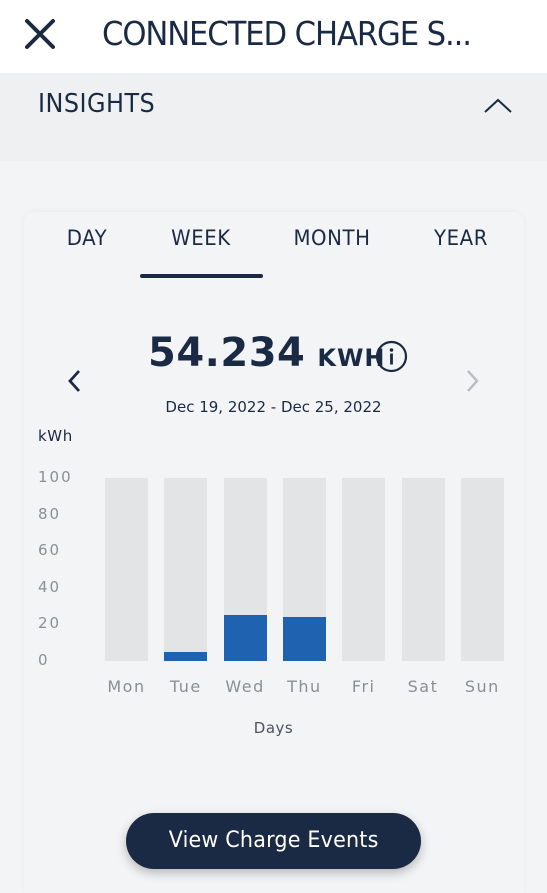 Image resolution: width=547 pixels, height=893 pixels. I want to click on tab-week: WEEK, so click(200, 242).